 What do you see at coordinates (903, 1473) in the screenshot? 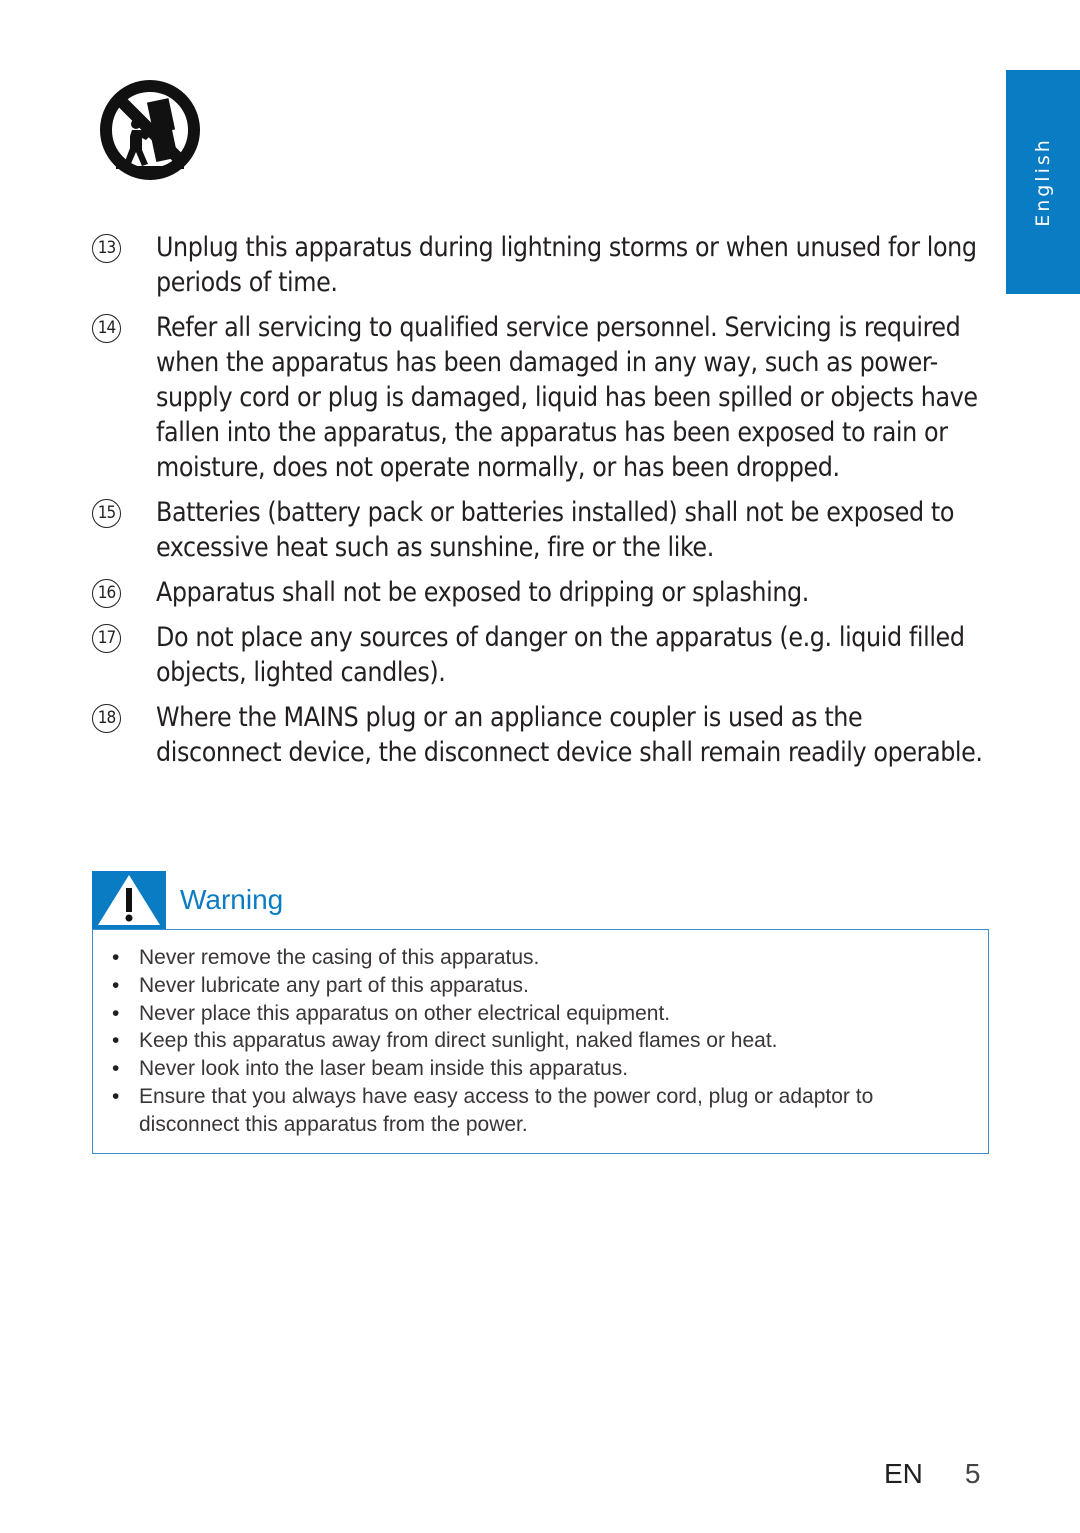
I see `language-code: EN` at bounding box center [903, 1473].